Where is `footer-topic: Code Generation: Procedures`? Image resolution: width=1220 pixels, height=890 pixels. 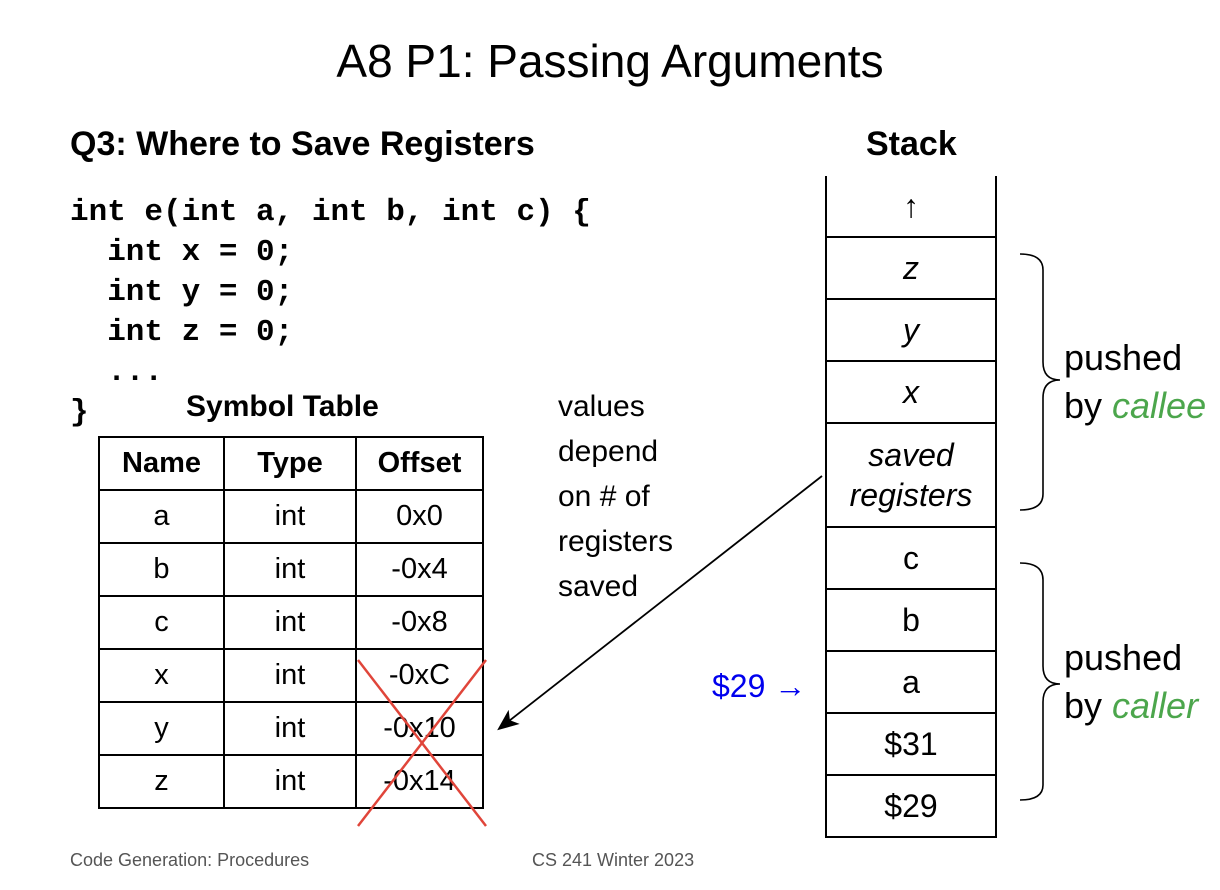 footer-topic: Code Generation: Procedures is located at coordinates (190, 860).